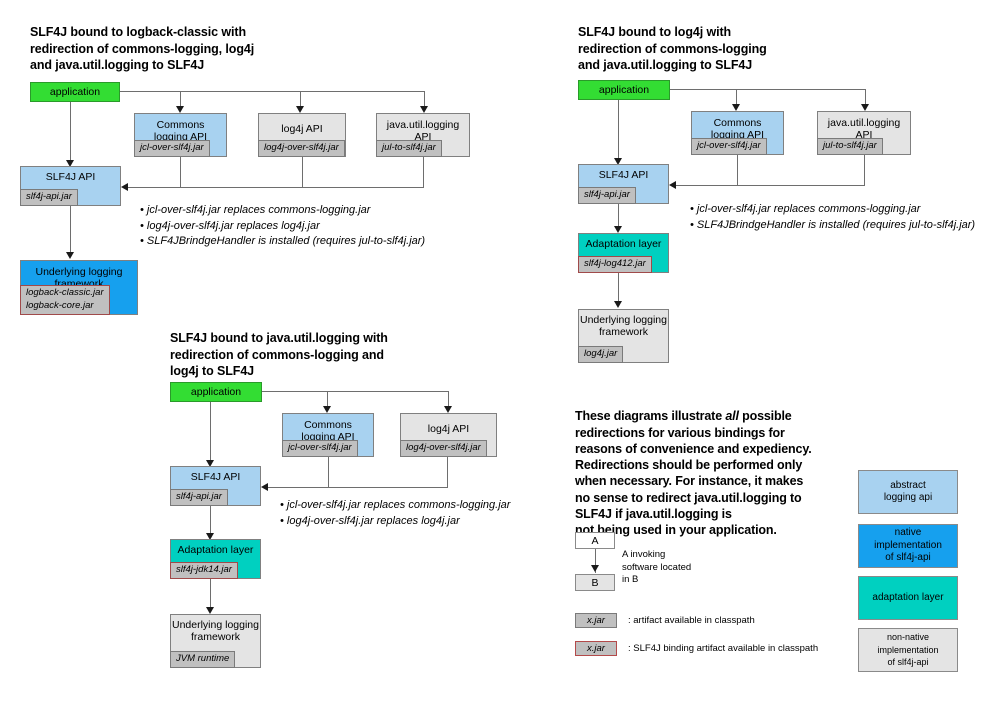 This screenshot has width=1000, height=707. Describe the element at coordinates (70, 230) in the screenshot. I see `connector-slf4japi-to-underlying` at that location.